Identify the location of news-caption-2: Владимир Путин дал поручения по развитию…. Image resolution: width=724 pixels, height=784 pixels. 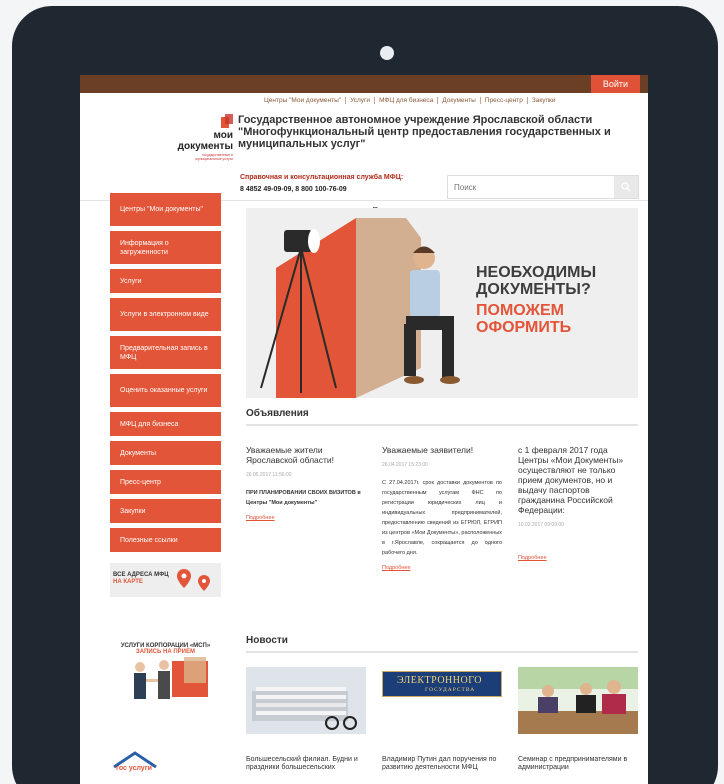
(444, 764).